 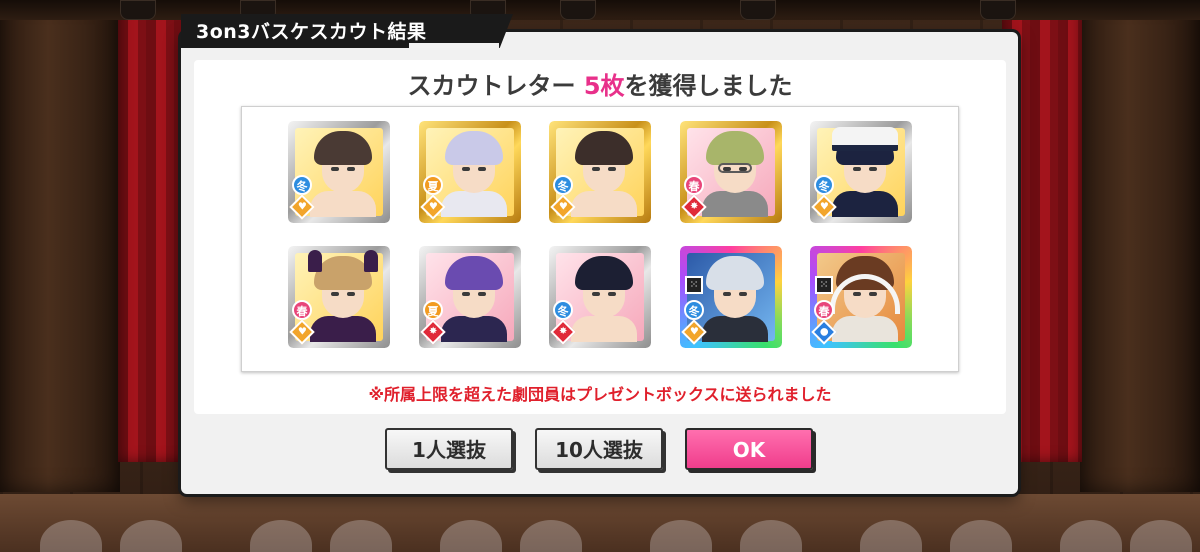 What do you see at coordinates (449, 449) in the screenshot?
I see `select-one-button: 1人選抜` at bounding box center [449, 449].